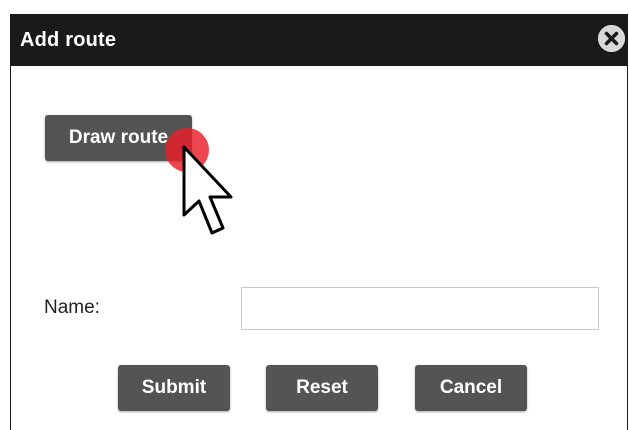  What do you see at coordinates (72, 307) in the screenshot?
I see `name-label: Name:` at bounding box center [72, 307].